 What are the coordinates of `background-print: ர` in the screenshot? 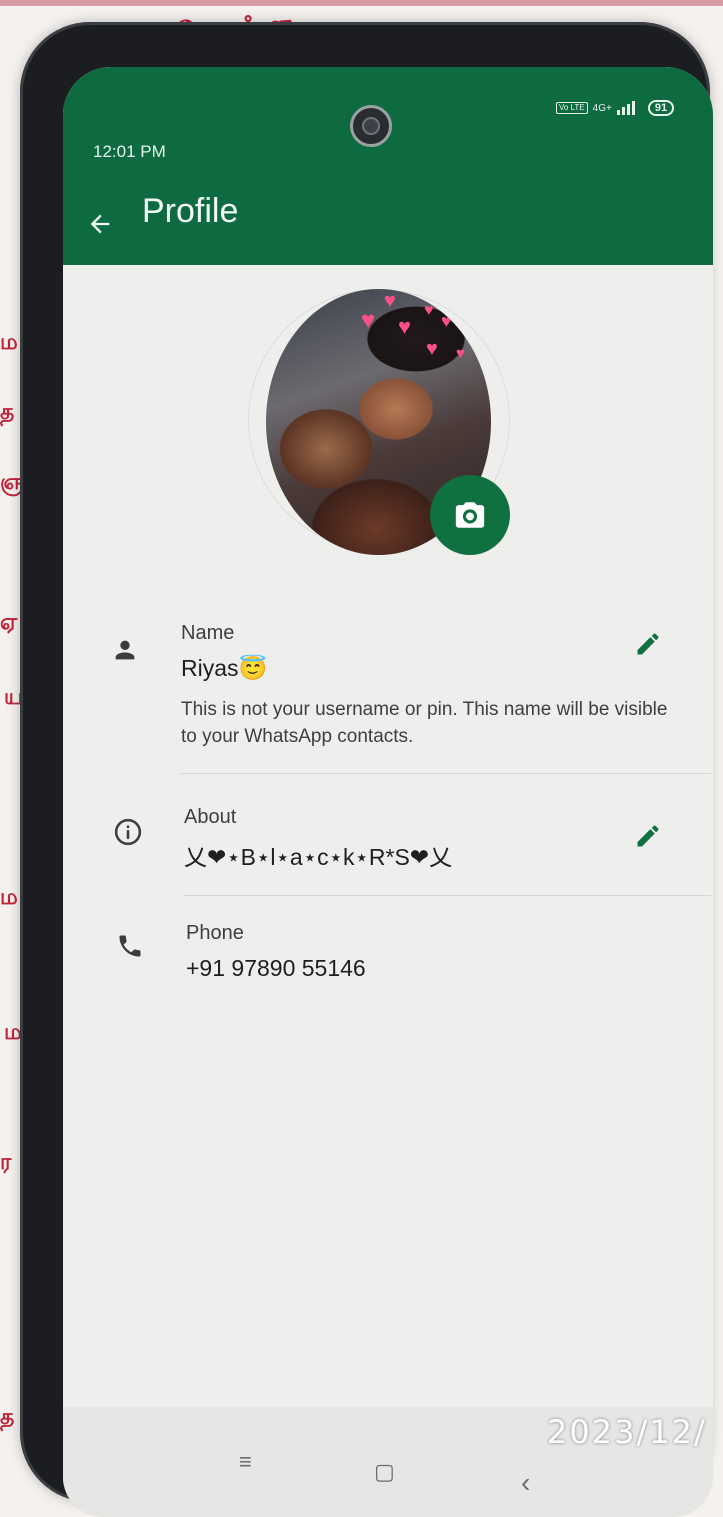 It's located at (6, 1162).